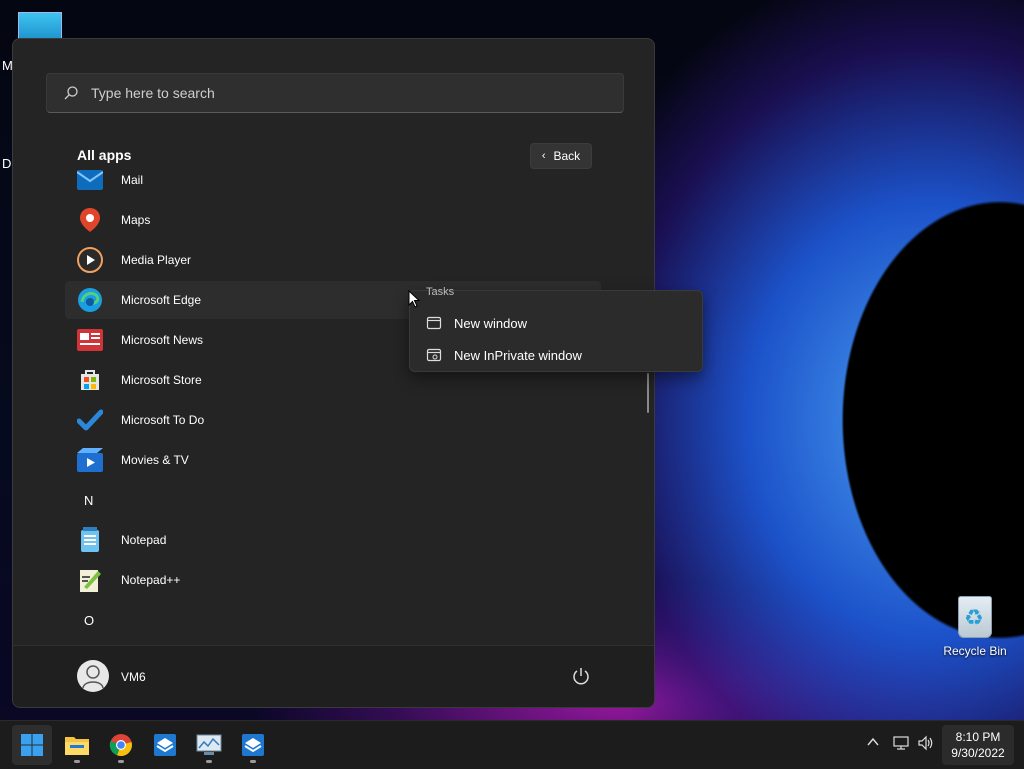  Describe the element at coordinates (144, 540) in the screenshot. I see `app-label: Notepad` at that location.